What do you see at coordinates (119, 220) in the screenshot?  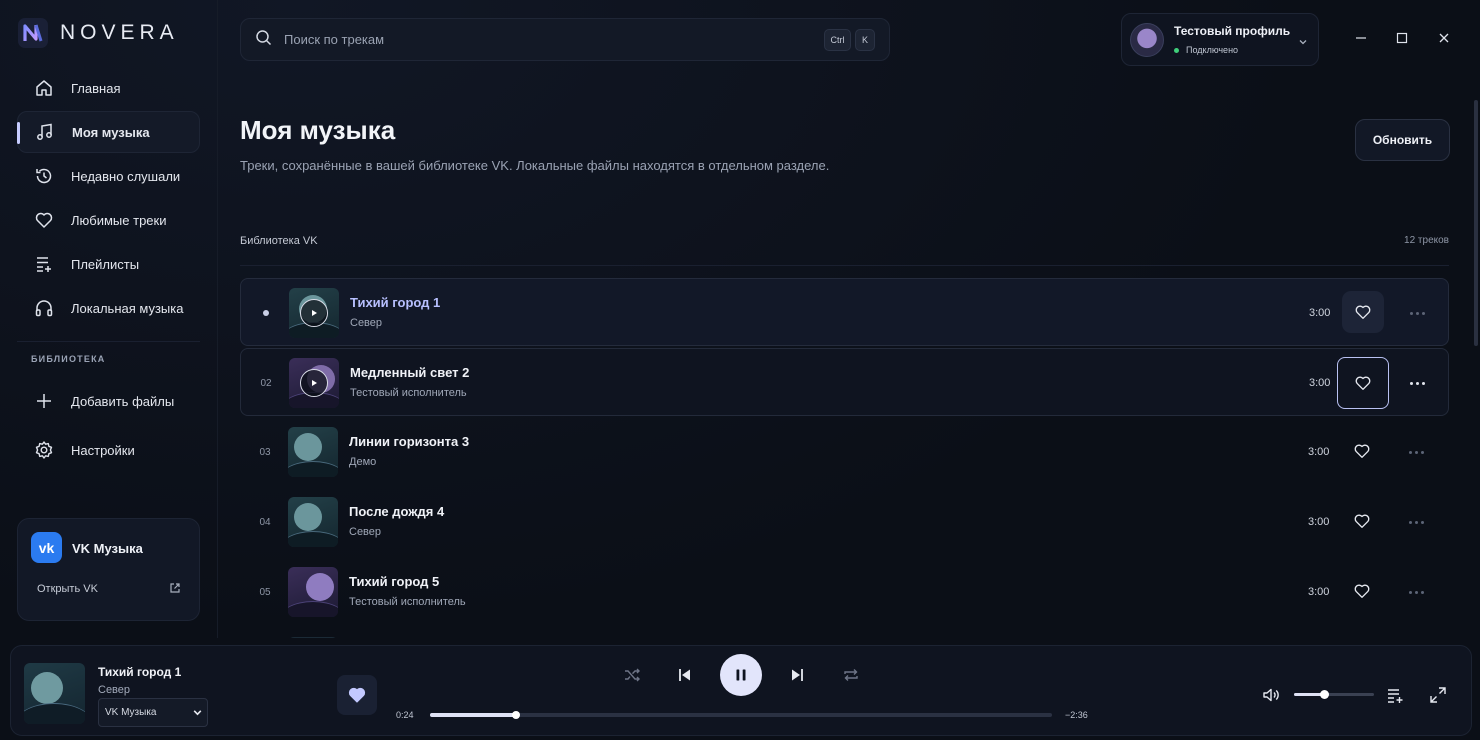 I see `nav-item-label: Любимые треки` at bounding box center [119, 220].